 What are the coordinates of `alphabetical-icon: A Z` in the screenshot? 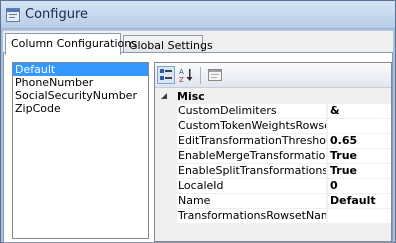 It's located at (186, 75).